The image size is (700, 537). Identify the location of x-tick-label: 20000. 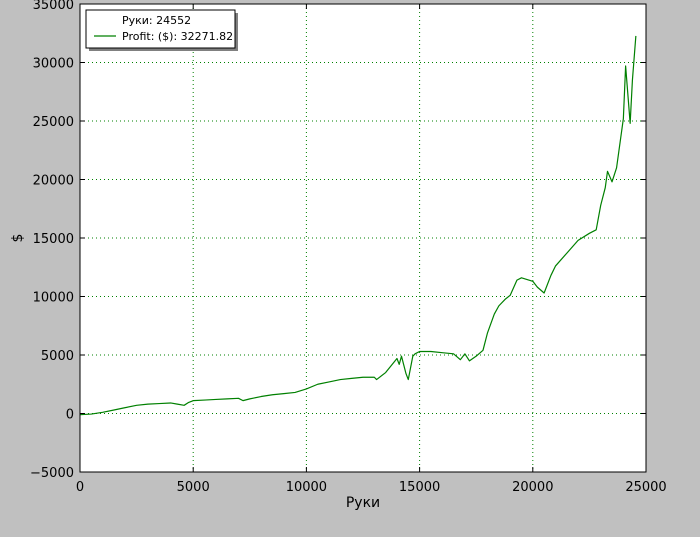
(532, 487).